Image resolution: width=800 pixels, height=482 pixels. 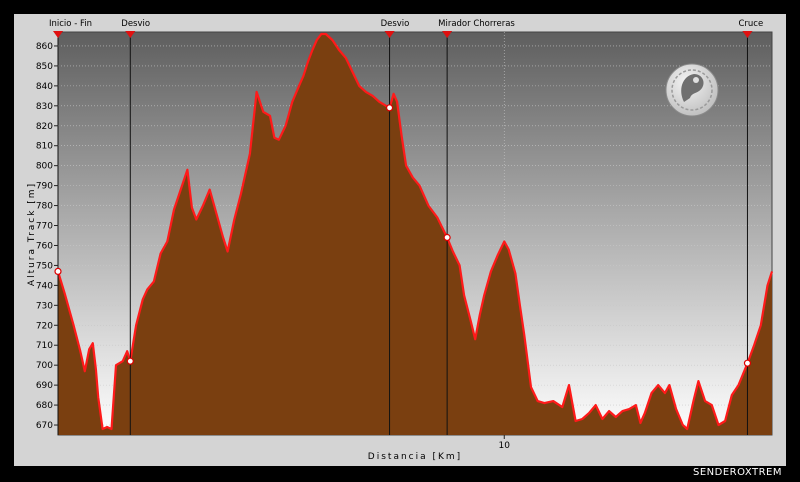 I want to click on y-tick-label: 850, so click(x=44, y=67).